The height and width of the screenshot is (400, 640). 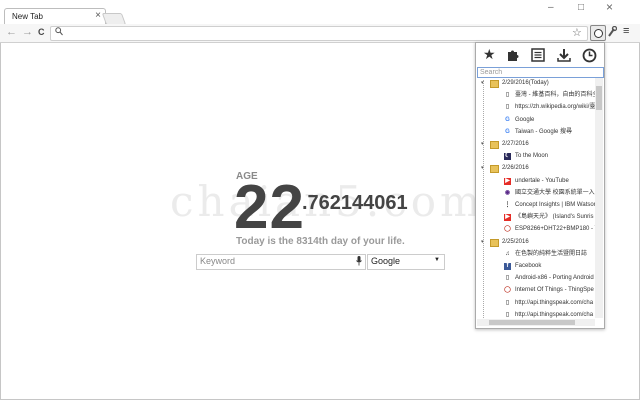 I want to click on extension-button, so click(x=598, y=33).